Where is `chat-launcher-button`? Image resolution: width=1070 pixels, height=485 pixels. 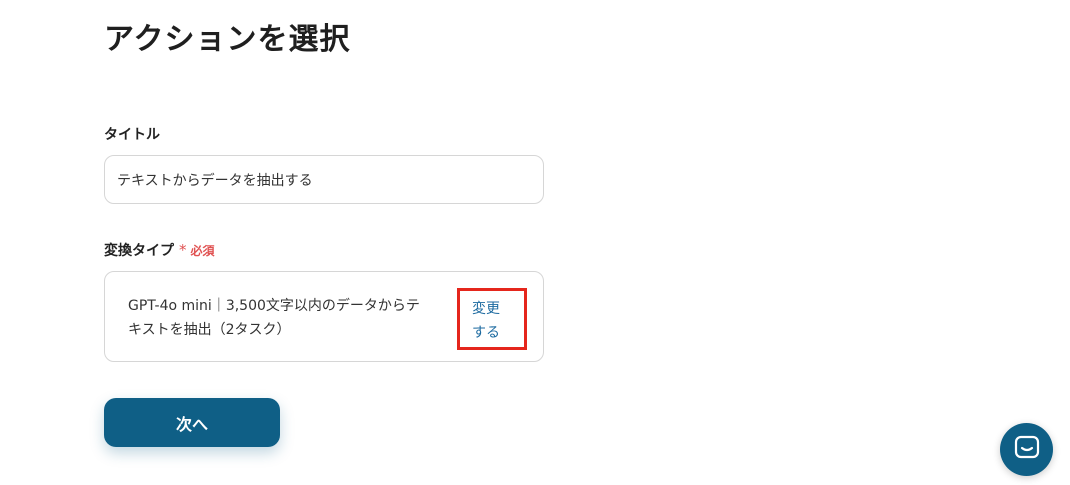
chat-launcher-button is located at coordinates (1026, 449).